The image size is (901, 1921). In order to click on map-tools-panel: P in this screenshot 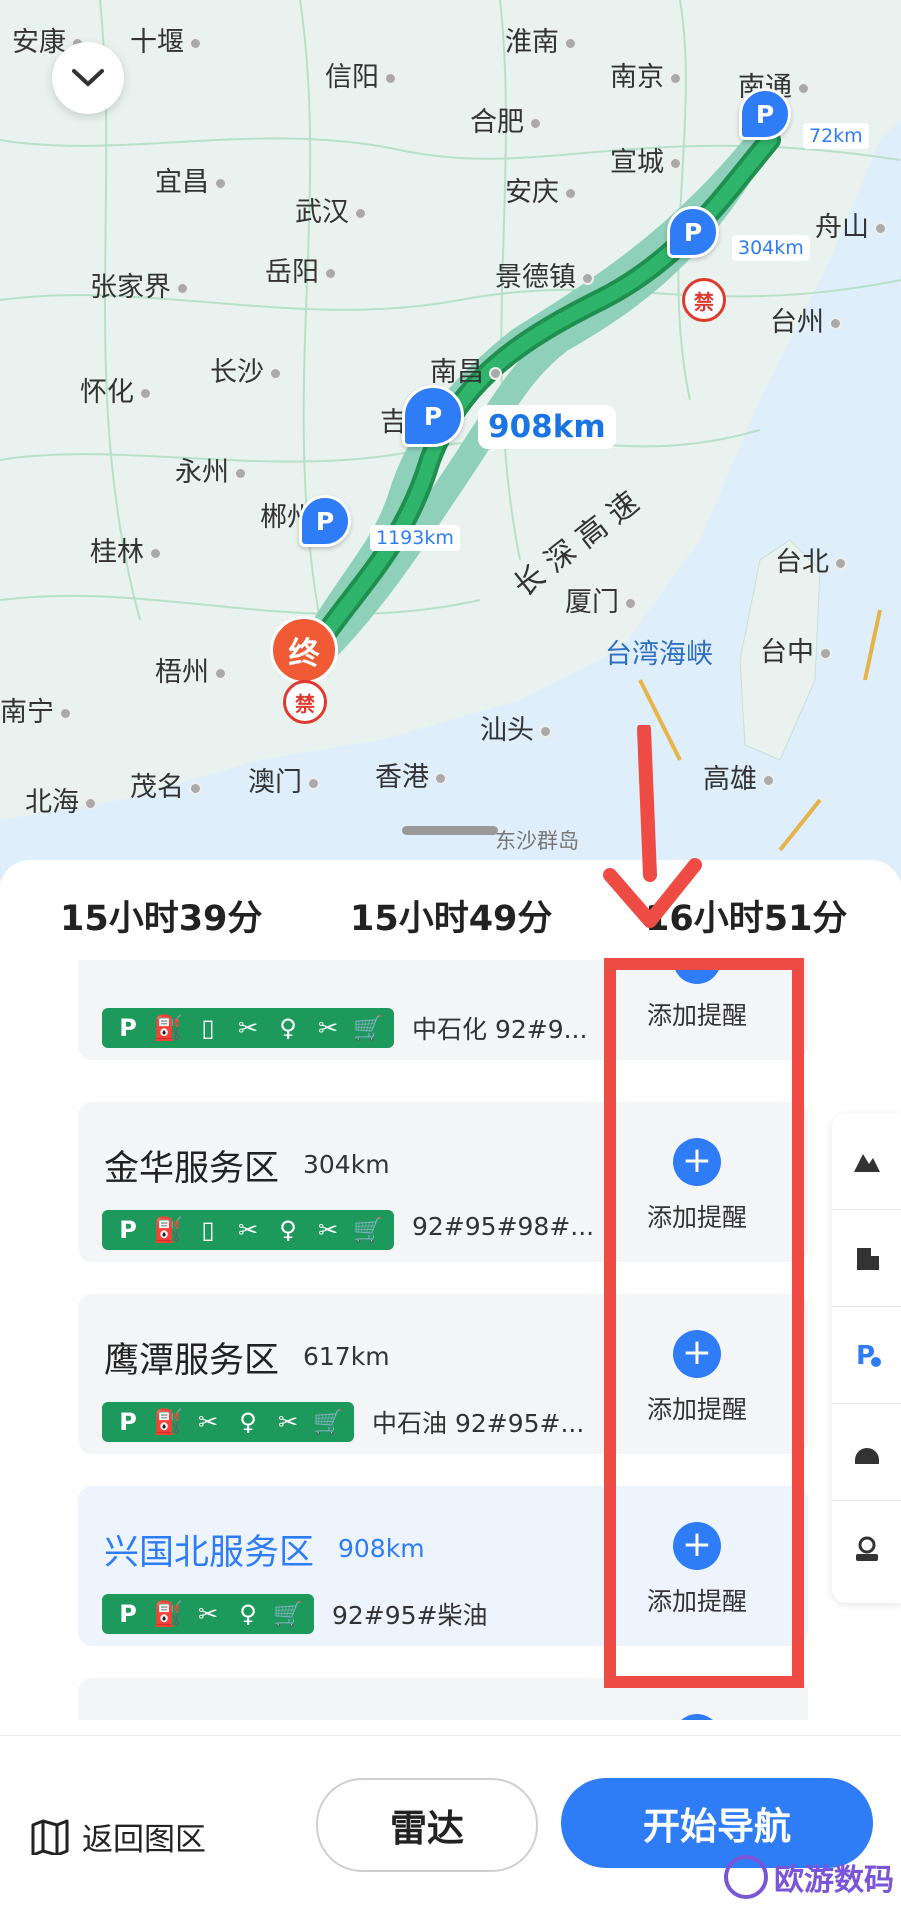, I will do `click(866, 1358)`.